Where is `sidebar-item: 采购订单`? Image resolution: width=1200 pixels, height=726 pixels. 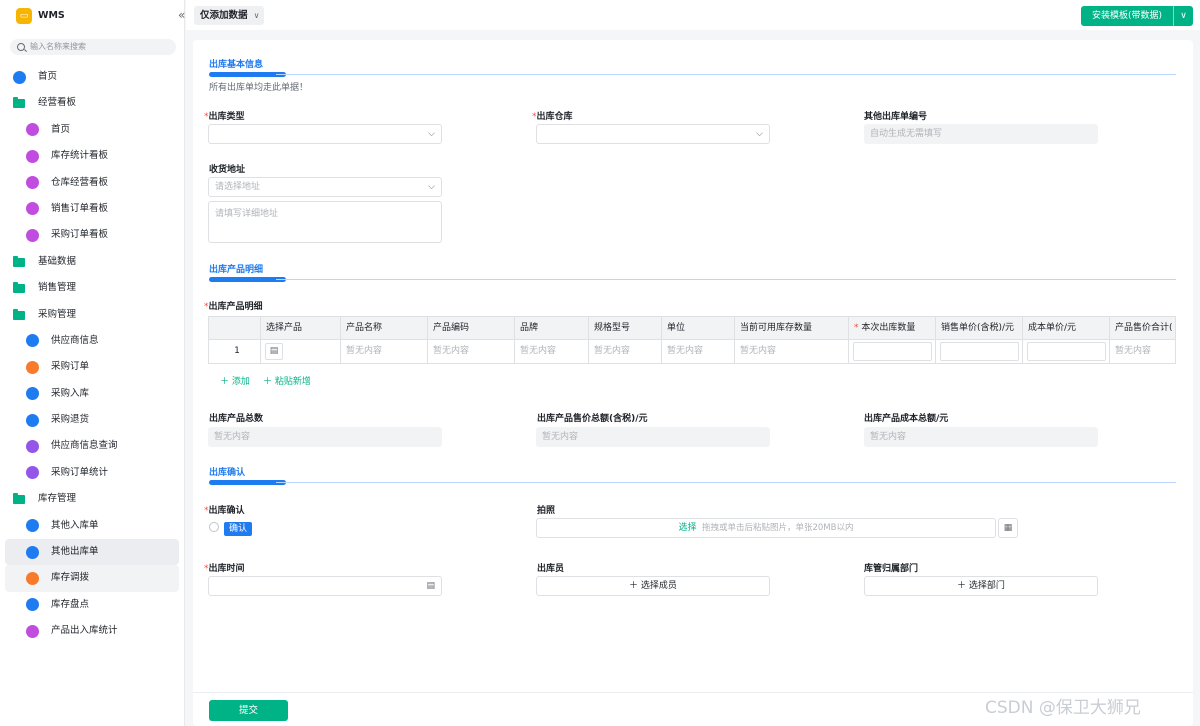
sidebar-item: 采购订单 is located at coordinates (92, 367).